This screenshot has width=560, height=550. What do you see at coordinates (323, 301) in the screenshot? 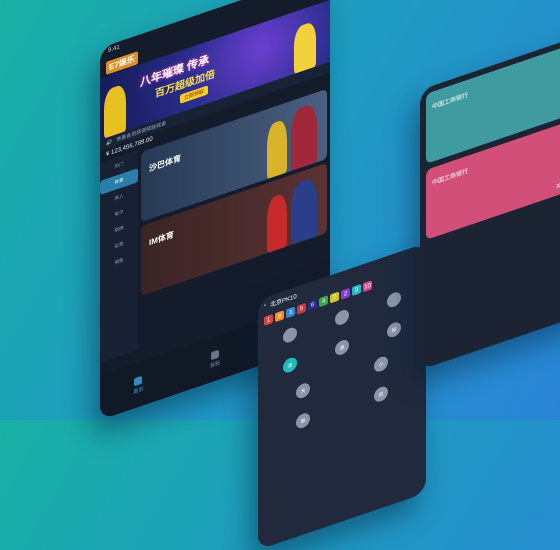
I see `result-ball: 4` at bounding box center [323, 301].